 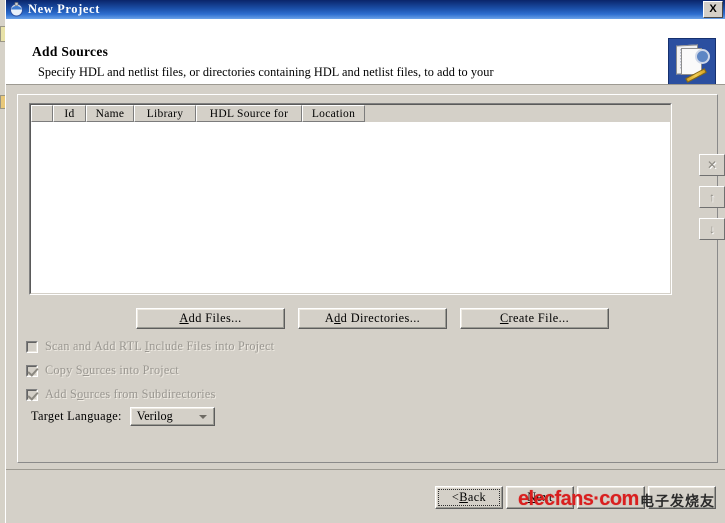 What do you see at coordinates (112, 370) in the screenshot?
I see `checkbox-label: Copy Sources into Project` at bounding box center [112, 370].